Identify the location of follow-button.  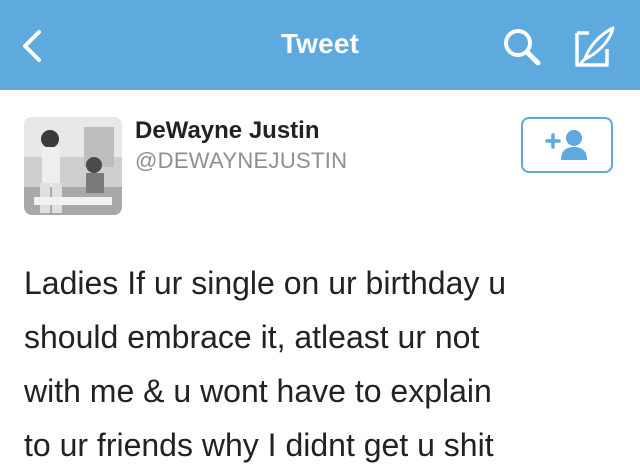
(567, 145).